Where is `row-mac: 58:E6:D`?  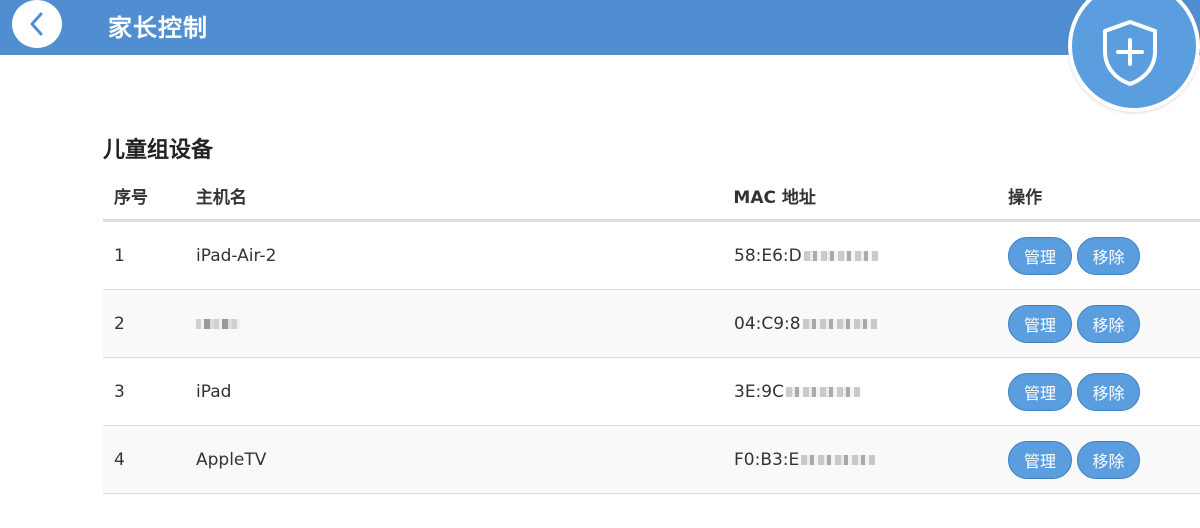 row-mac: 58:E6:D is located at coordinates (871, 256).